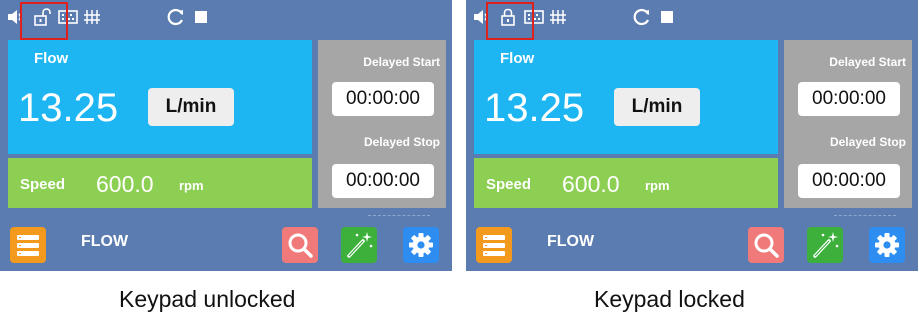 Image resolution: width=919 pixels, height=320 pixels. Describe the element at coordinates (669, 299) in the screenshot. I see `caption-locked: Keypad locked` at that location.